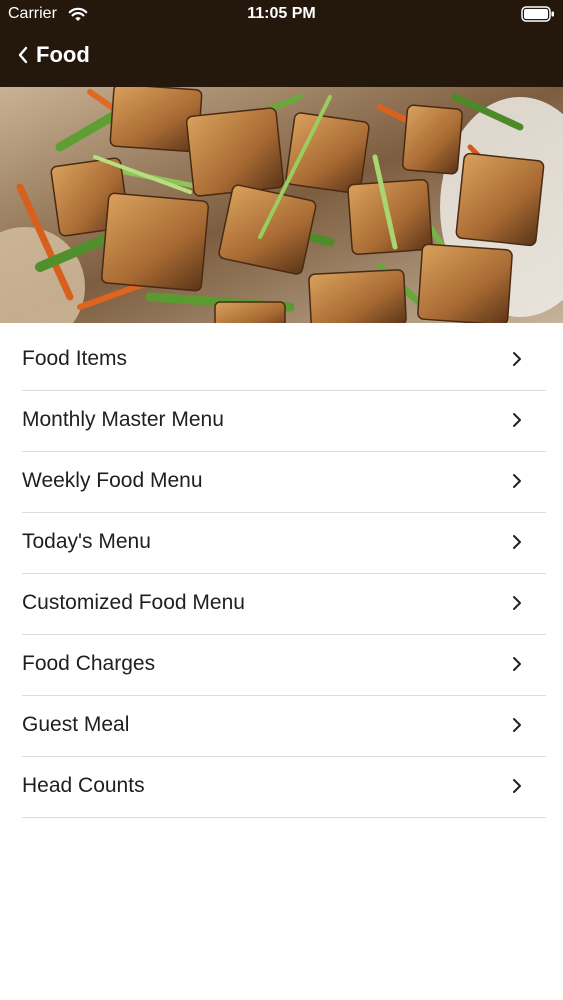  I want to click on menu-item-label: Weekly Food Menu, so click(112, 480).